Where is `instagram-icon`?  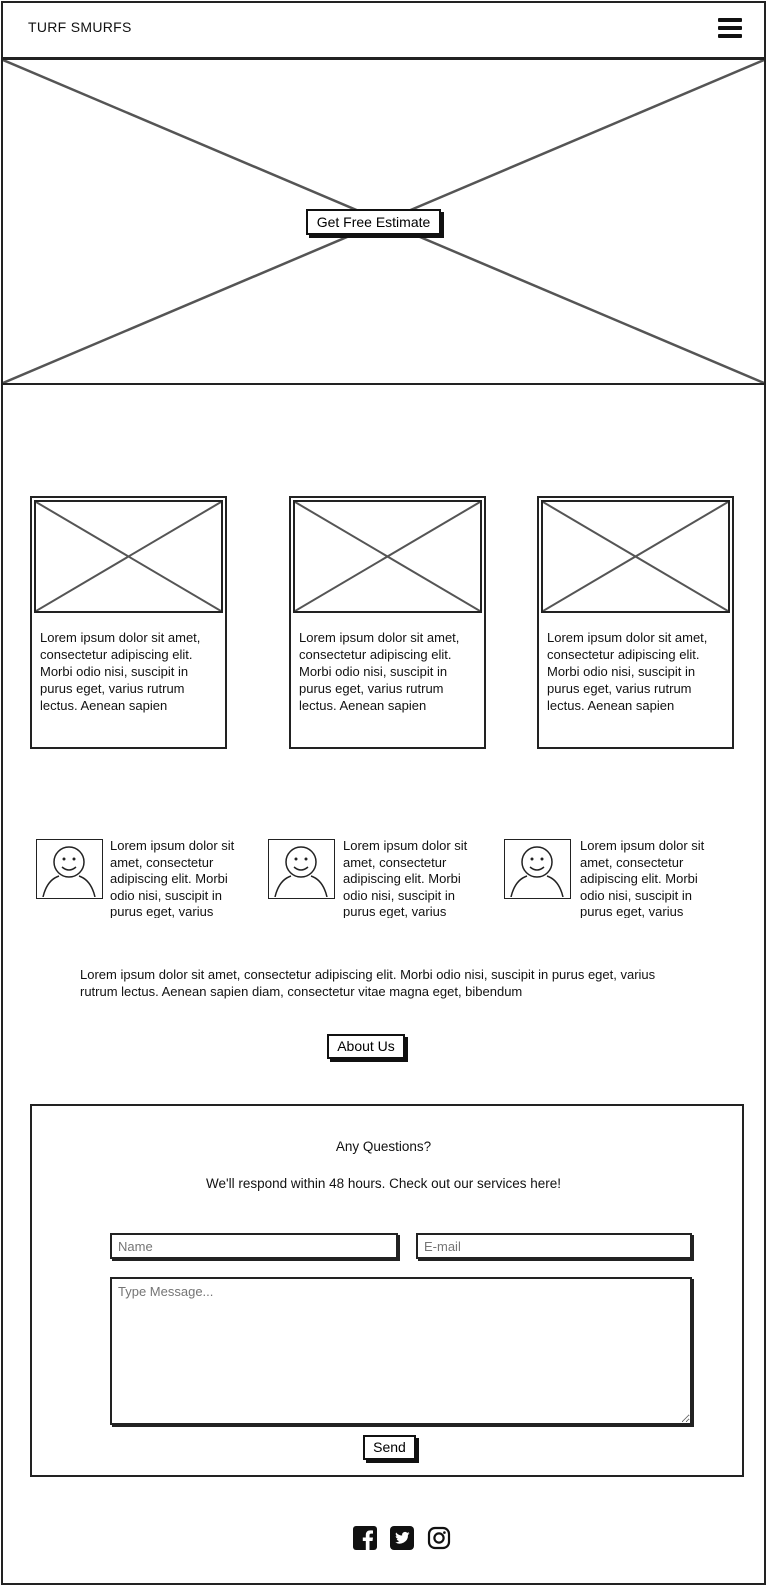 instagram-icon is located at coordinates (439, 1538).